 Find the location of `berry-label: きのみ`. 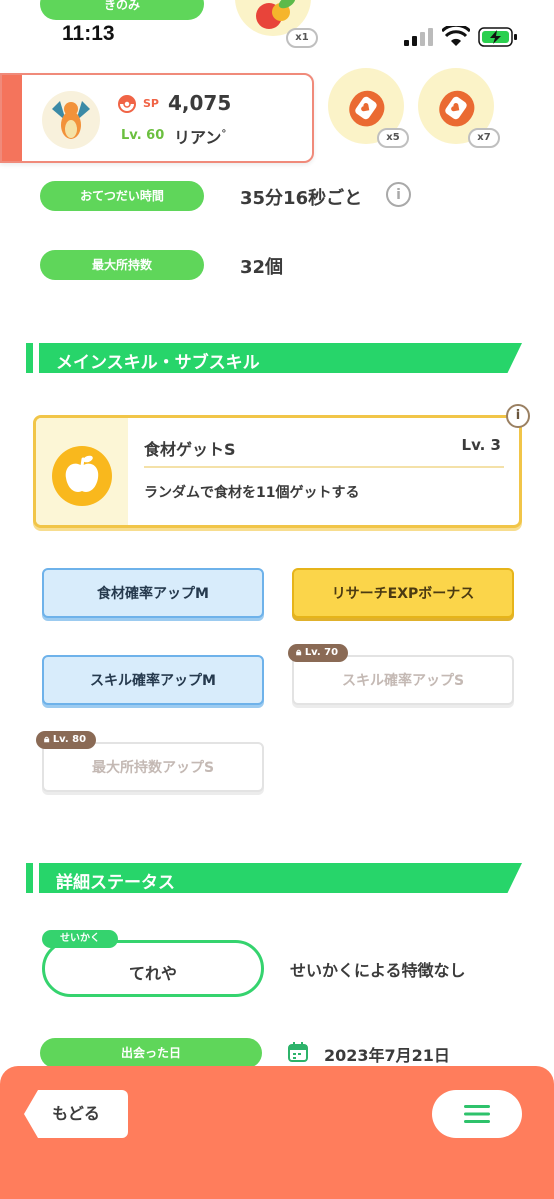

berry-label: きのみ is located at coordinates (121, 6).